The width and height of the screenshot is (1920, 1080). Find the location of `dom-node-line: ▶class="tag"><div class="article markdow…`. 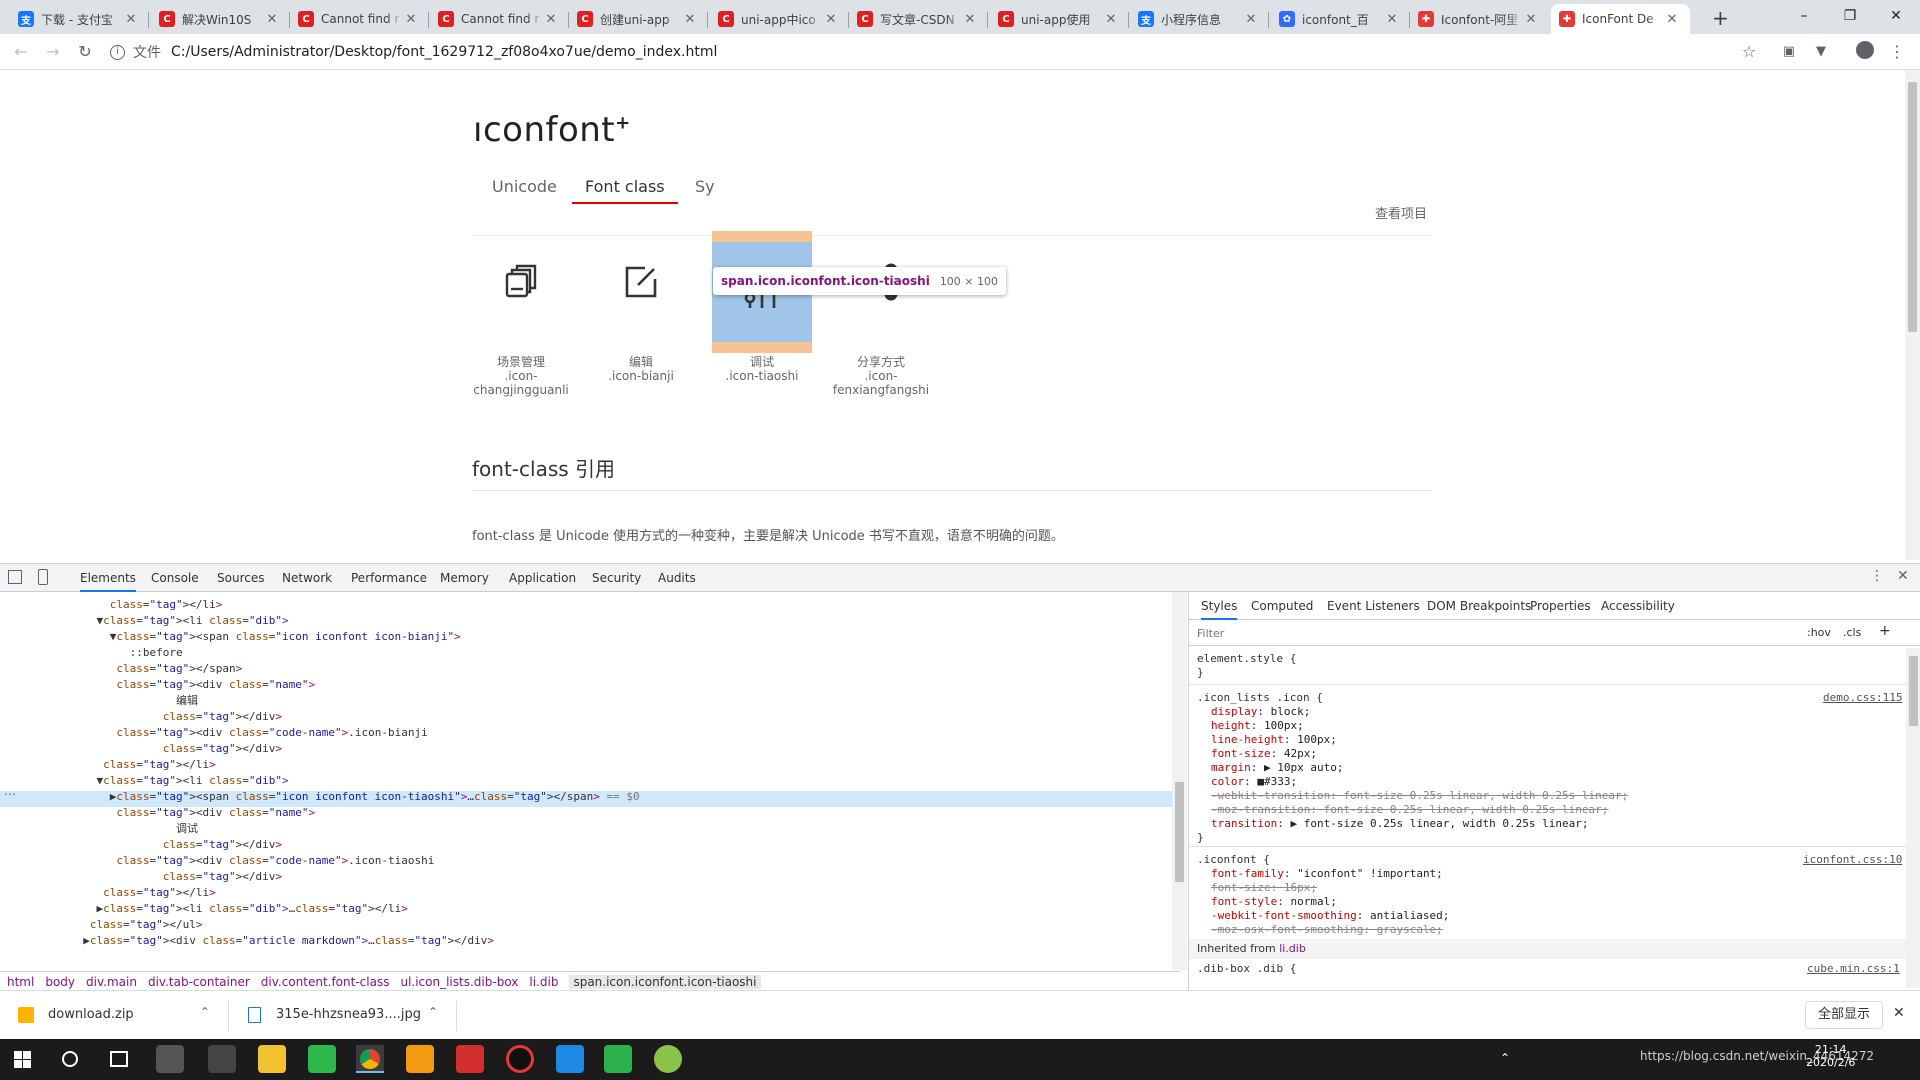

dom-node-line: ▶class="tag"><div class="article markdow… is located at coordinates (355, 941).